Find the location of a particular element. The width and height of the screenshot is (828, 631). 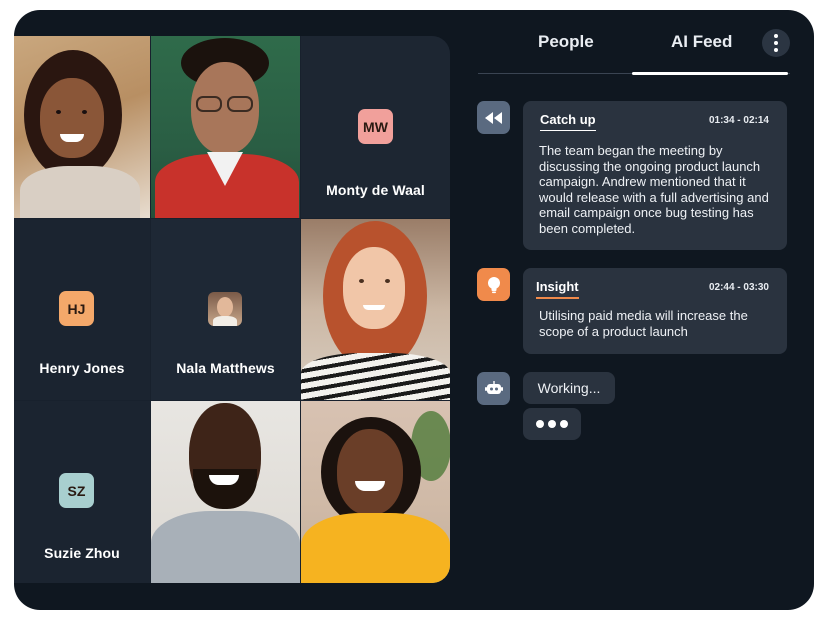

card-timestamp: 01:34 - 02:14 is located at coordinates (738, 120).